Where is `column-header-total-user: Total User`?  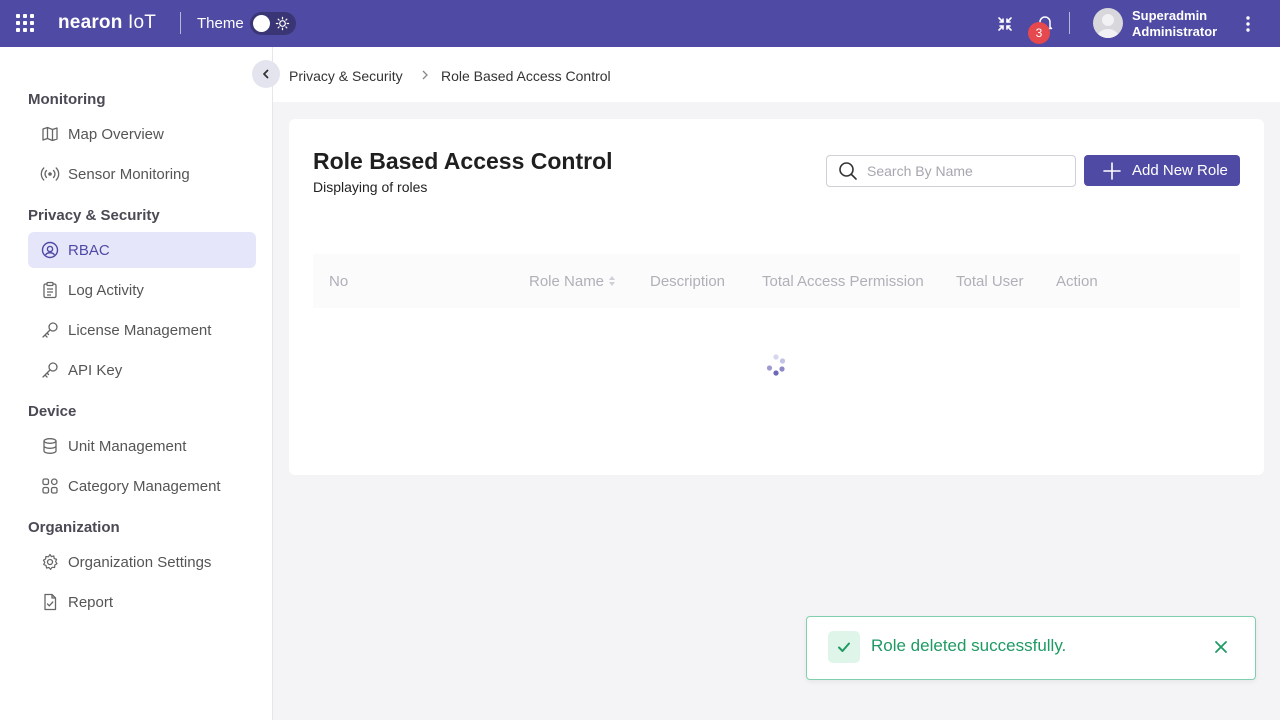 column-header-total-user: Total User is located at coordinates (990, 281).